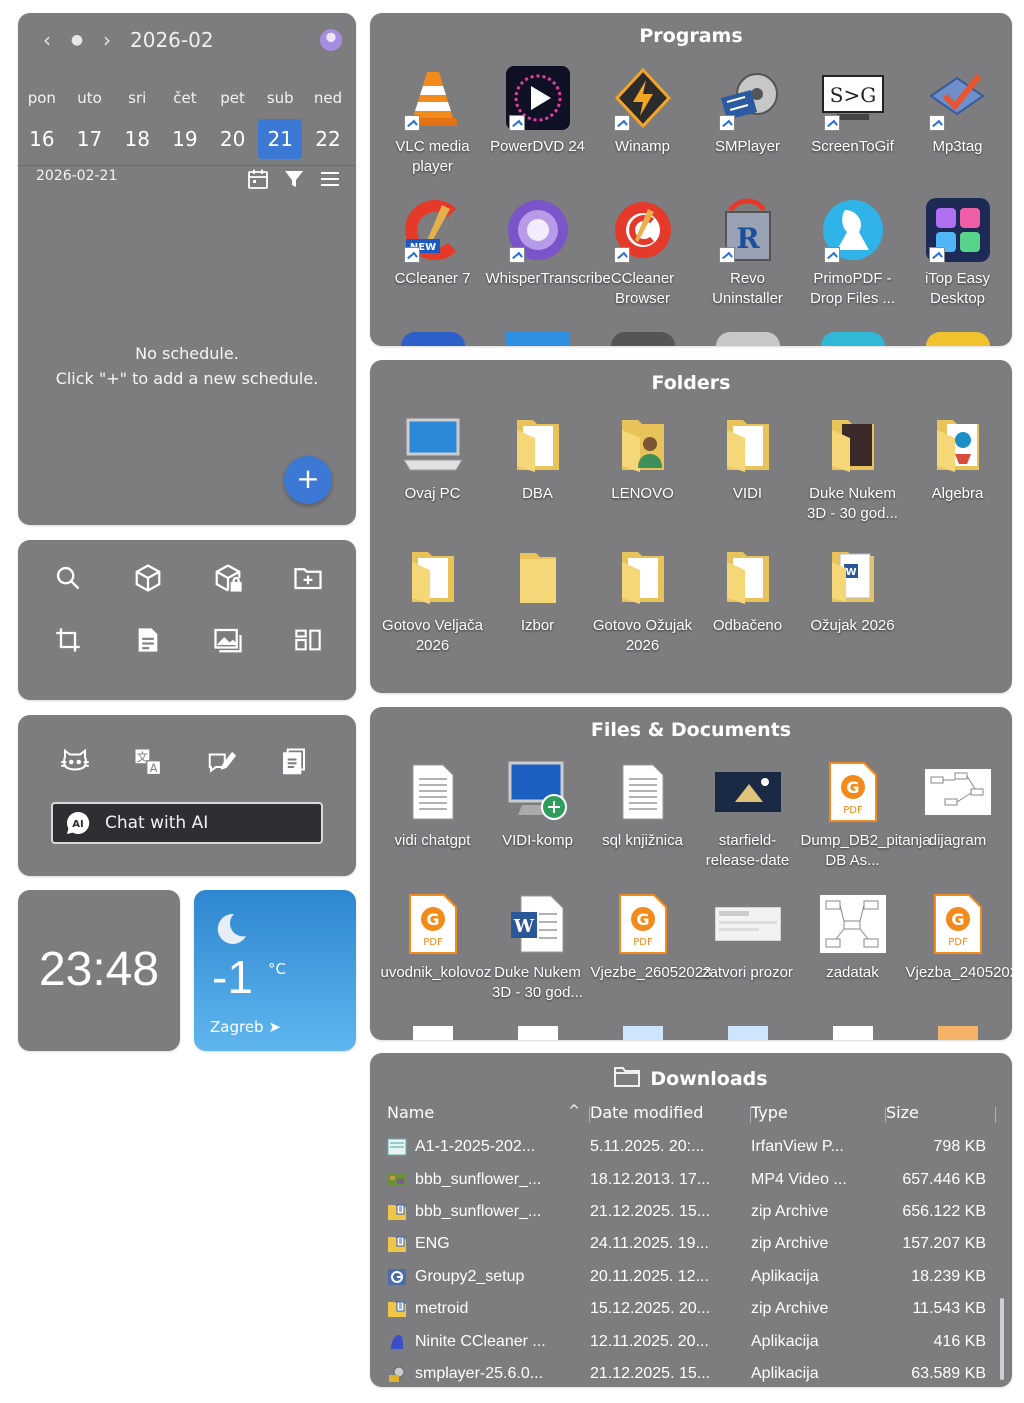  Describe the element at coordinates (233, 139) in the screenshot. I see `date-cell: 20` at that location.